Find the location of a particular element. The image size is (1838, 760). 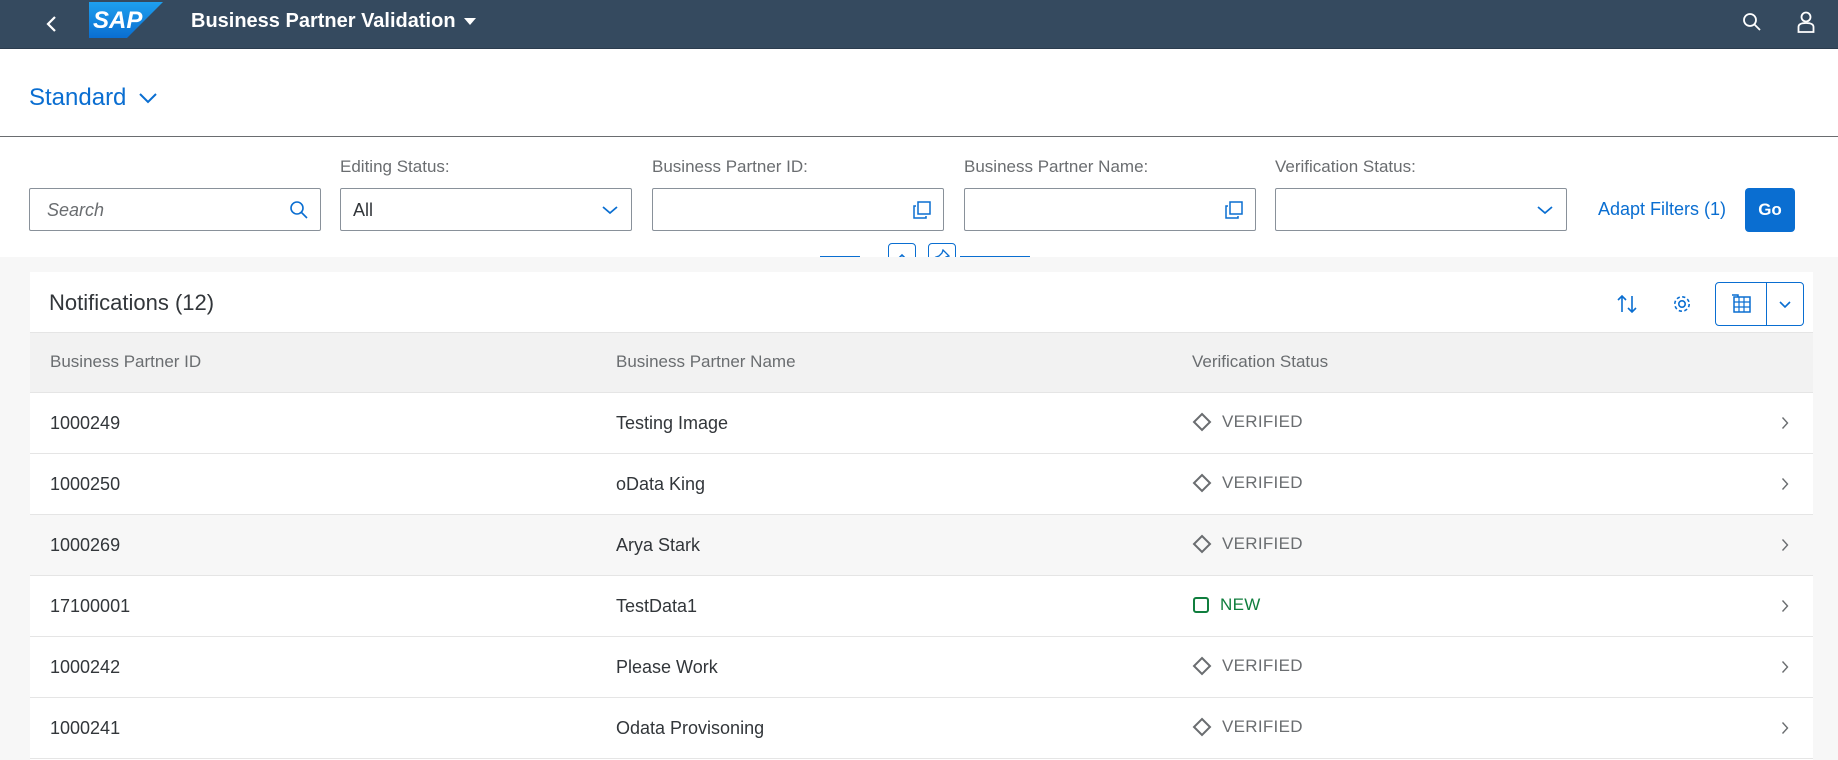

bp-name-field is located at coordinates (1110, 209).